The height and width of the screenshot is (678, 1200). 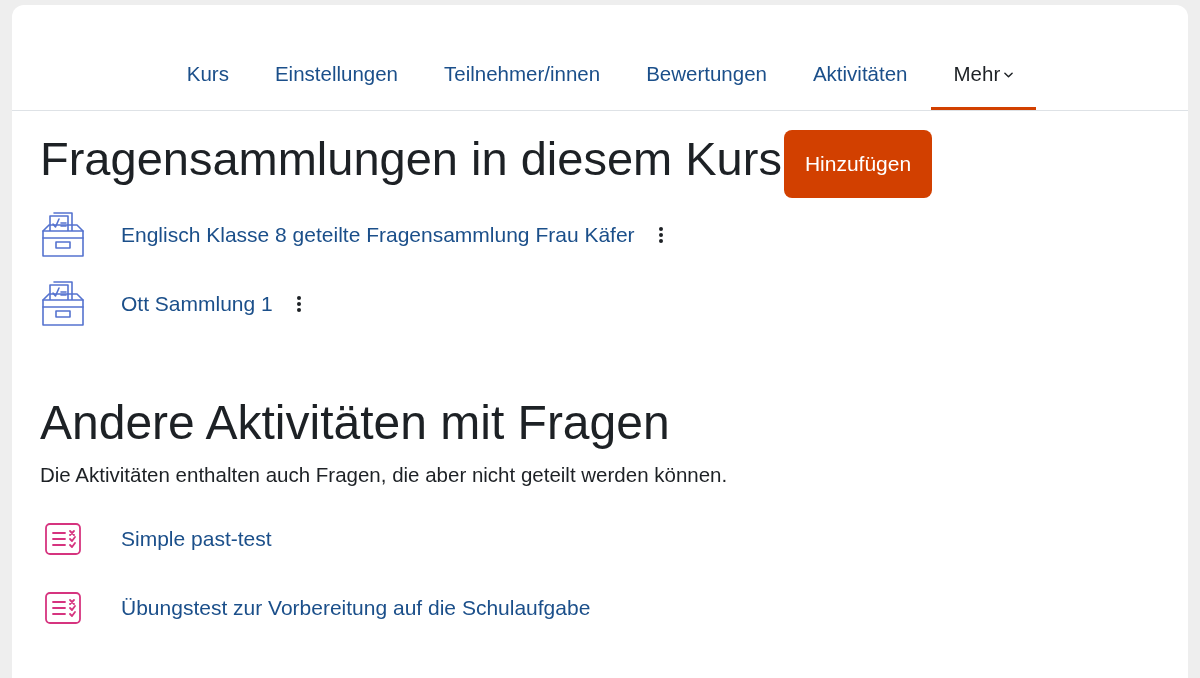 What do you see at coordinates (706, 75) in the screenshot?
I see `nav-tab: Bewertungen` at bounding box center [706, 75].